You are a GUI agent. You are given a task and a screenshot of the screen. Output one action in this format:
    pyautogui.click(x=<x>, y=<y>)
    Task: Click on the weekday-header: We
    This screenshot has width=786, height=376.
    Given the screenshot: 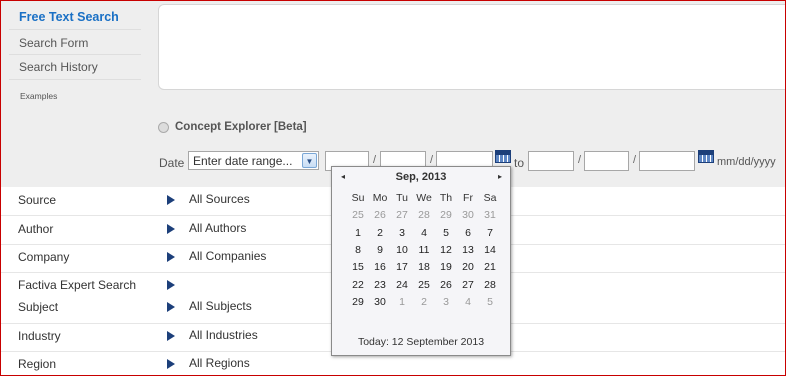 What is the action you would take?
    pyautogui.click(x=424, y=198)
    